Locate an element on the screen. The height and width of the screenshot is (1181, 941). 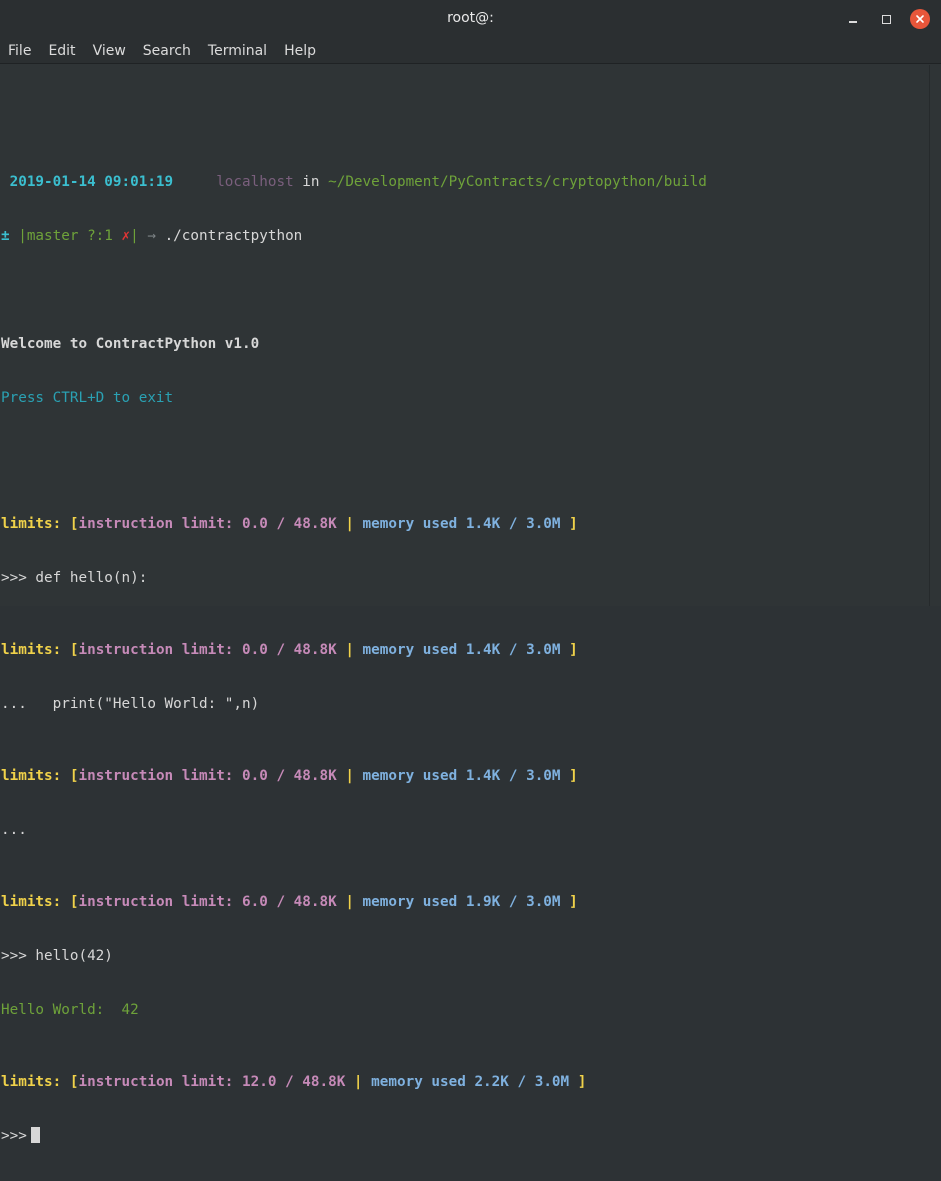
window-title: root@: is located at coordinates (470, 18).